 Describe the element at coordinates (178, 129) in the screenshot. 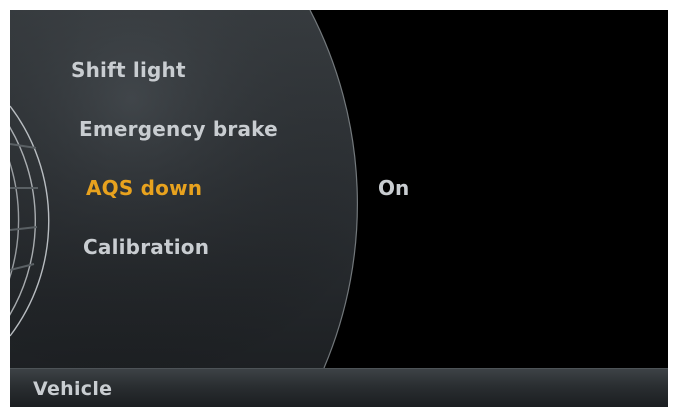

I see `menu-item-emergency-brake: Emergency brake` at that location.